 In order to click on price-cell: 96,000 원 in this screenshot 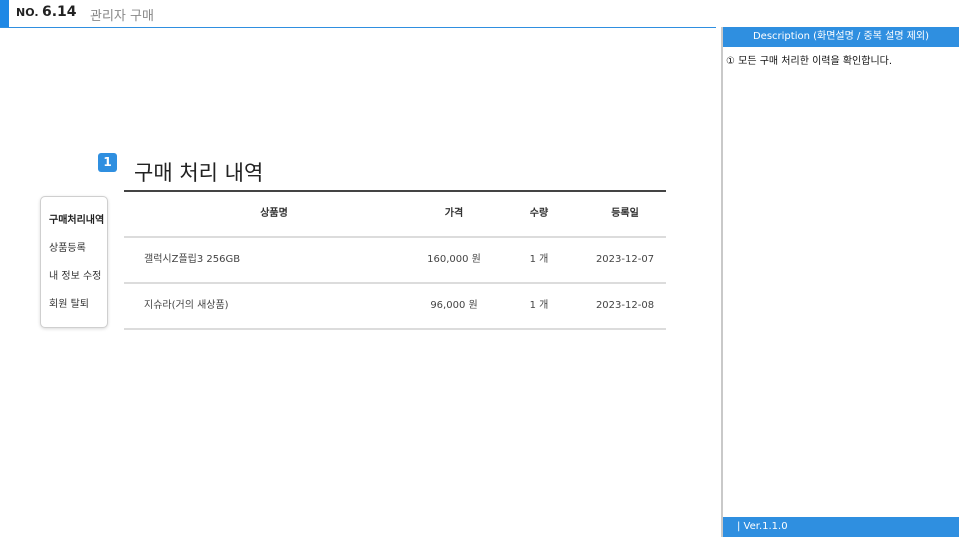, I will do `click(454, 305)`.